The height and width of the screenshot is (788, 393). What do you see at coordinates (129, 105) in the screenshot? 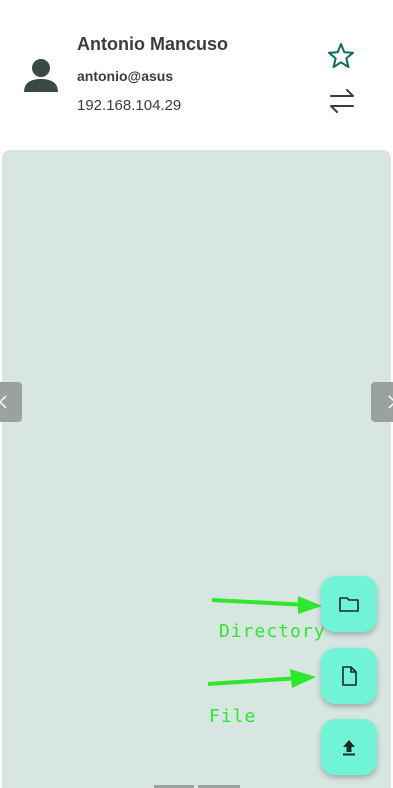
I see `connection-ip: 192.168.104.29` at bounding box center [129, 105].